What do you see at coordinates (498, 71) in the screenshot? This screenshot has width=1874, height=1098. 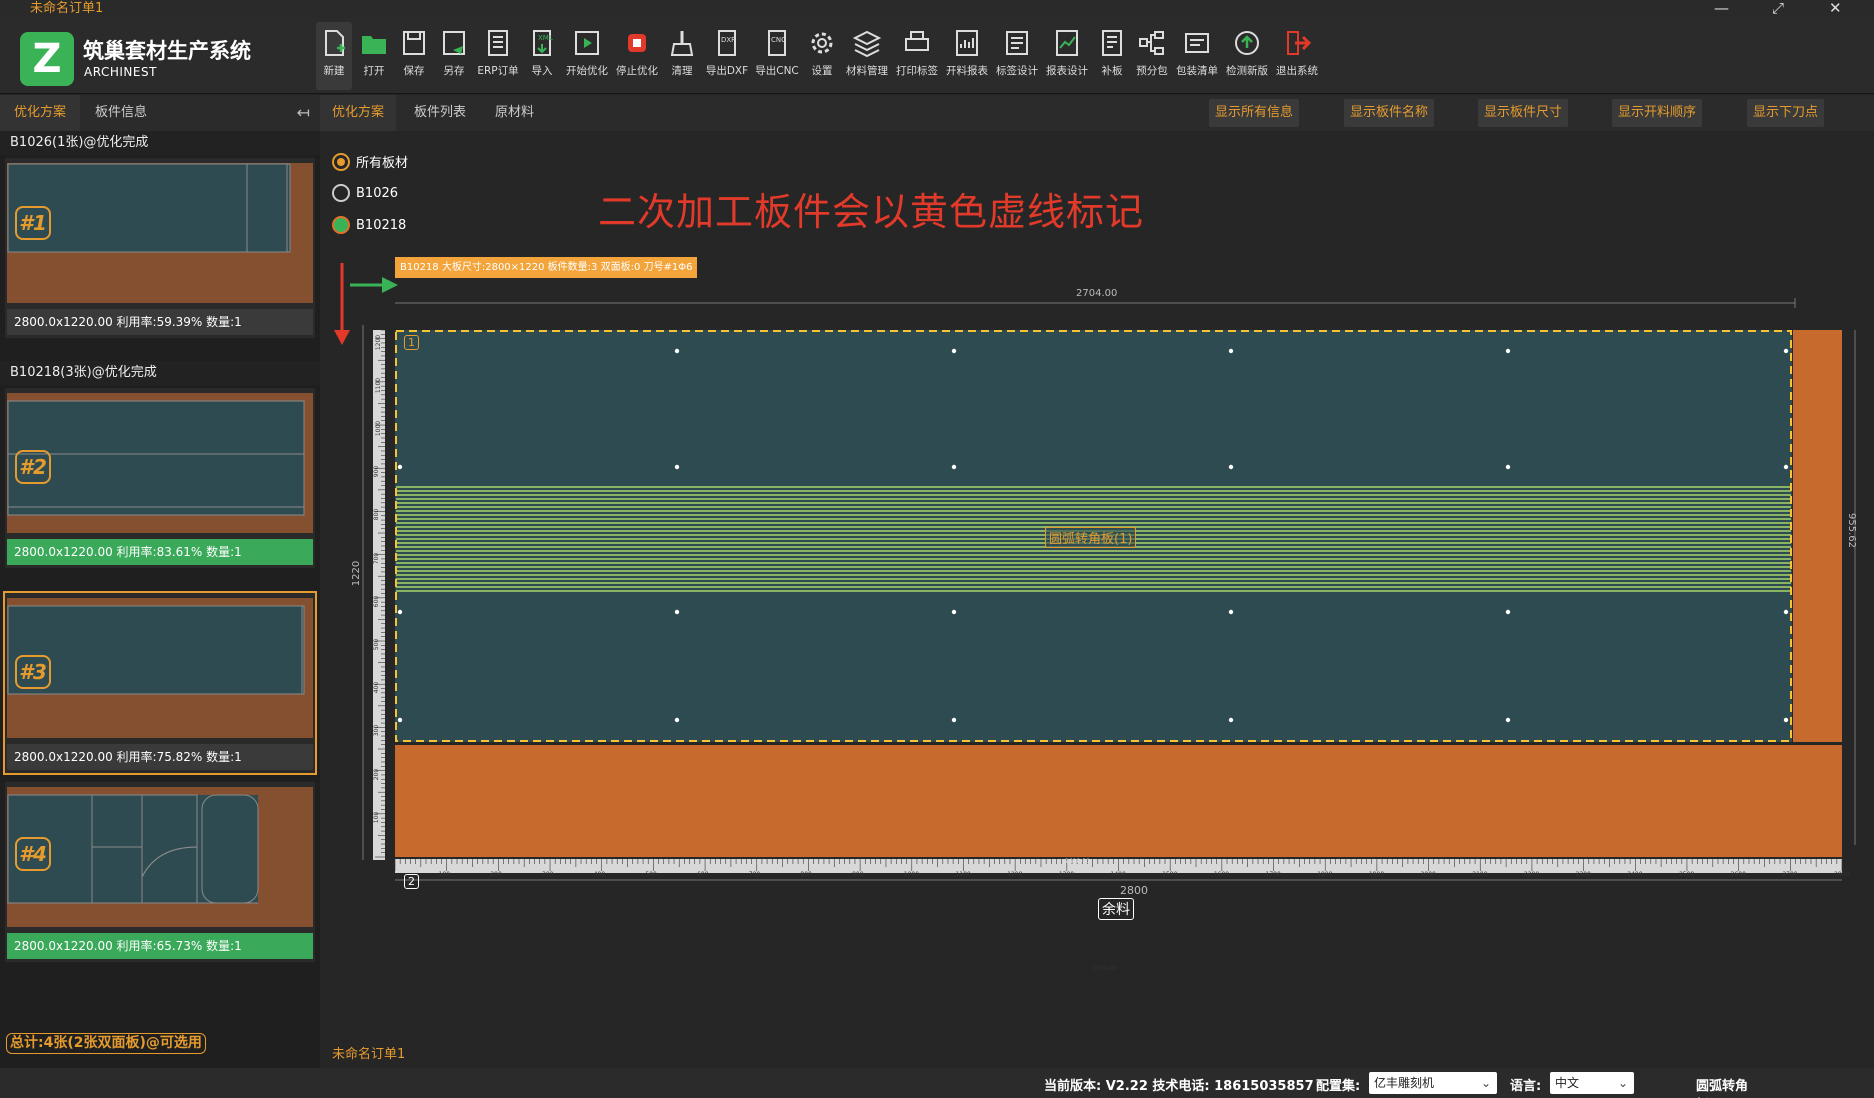 I see `toolbar-button-label: ERP订单` at bounding box center [498, 71].